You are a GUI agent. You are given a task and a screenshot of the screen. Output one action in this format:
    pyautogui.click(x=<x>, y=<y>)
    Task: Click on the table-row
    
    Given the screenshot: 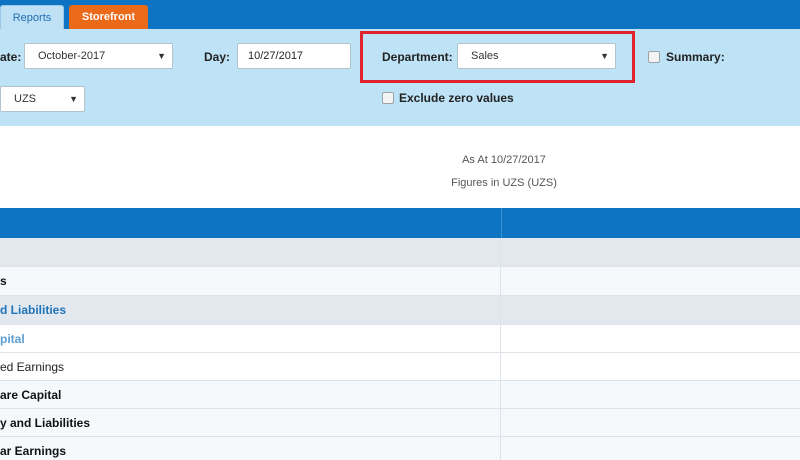 What is the action you would take?
    pyautogui.click(x=400, y=252)
    